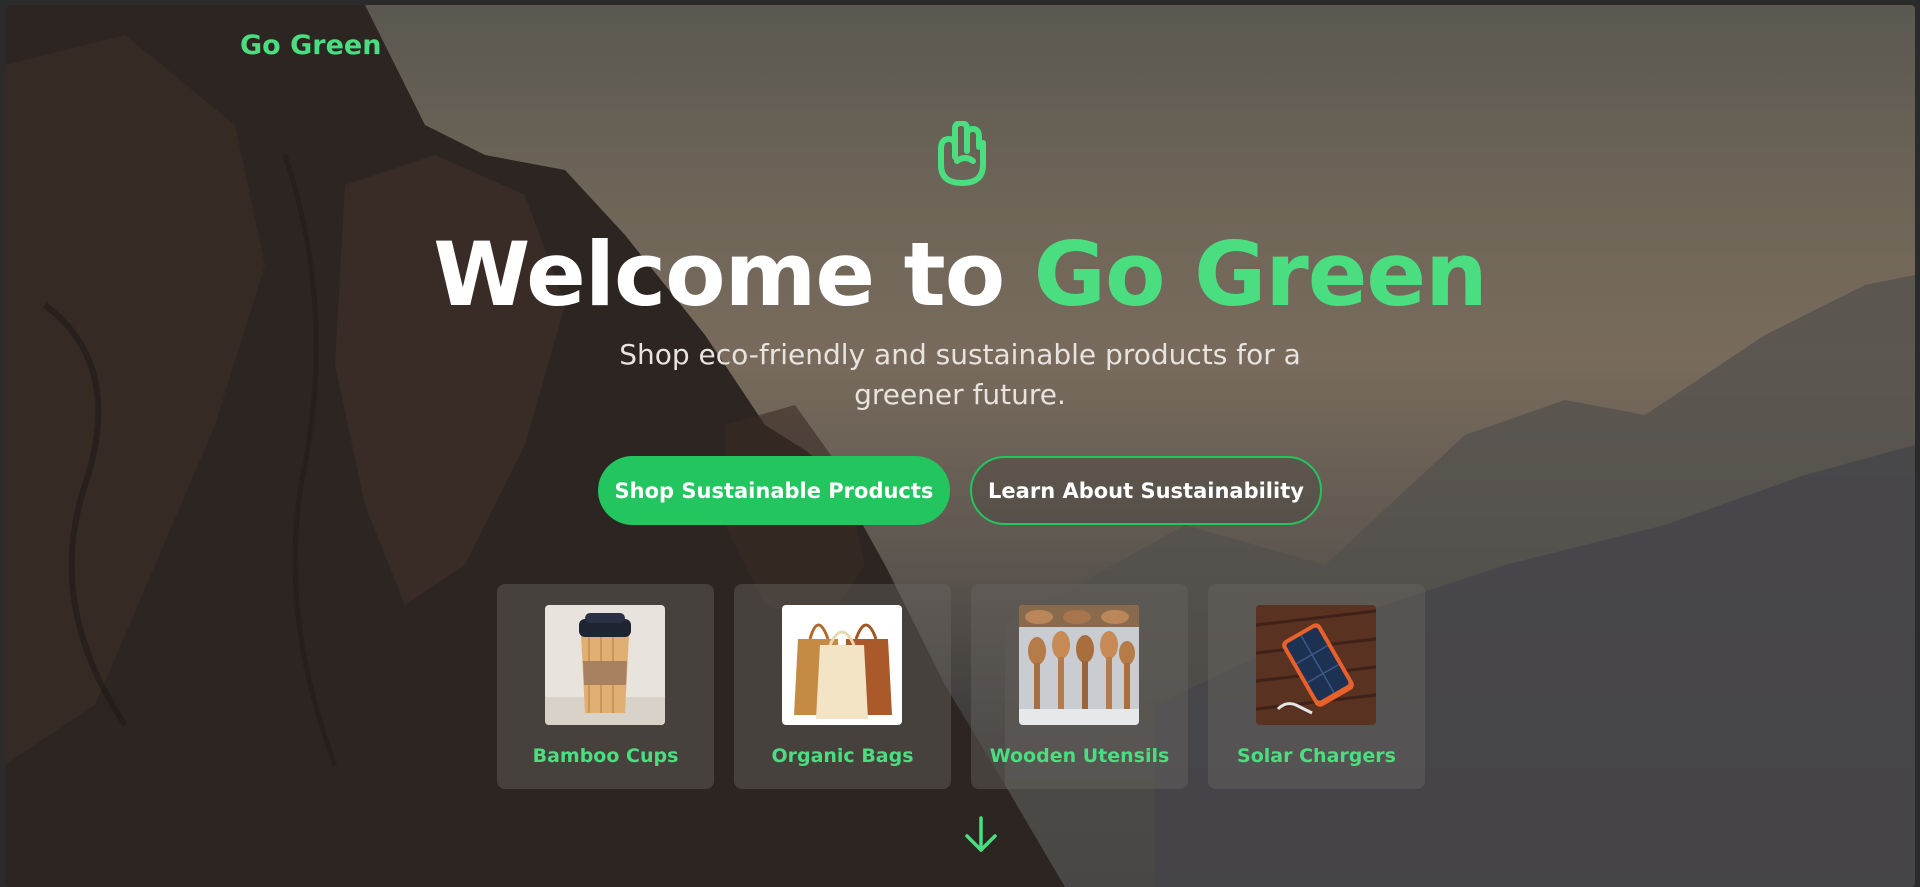  What do you see at coordinates (981, 835) in the screenshot?
I see `arrow-down-icon` at bounding box center [981, 835].